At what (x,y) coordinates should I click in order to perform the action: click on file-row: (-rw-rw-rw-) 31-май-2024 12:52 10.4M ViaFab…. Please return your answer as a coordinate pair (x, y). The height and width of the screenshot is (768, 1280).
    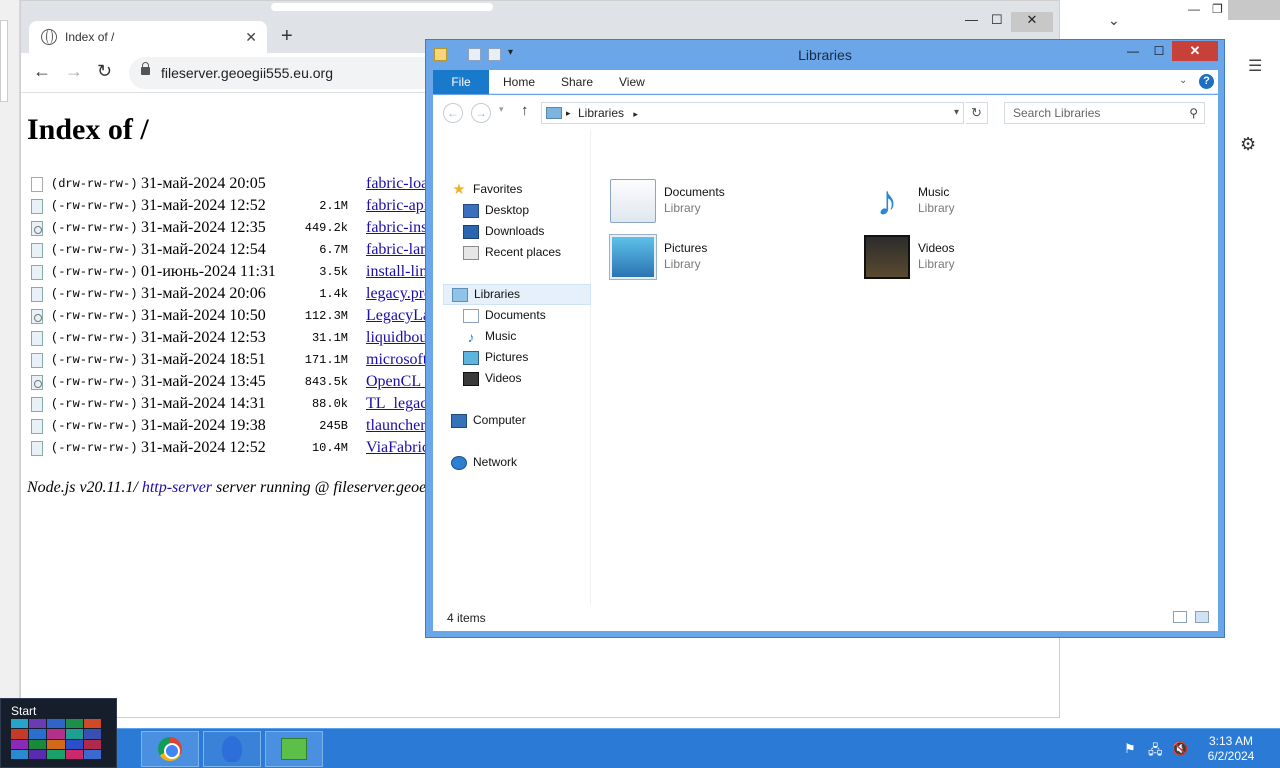
    Looking at the image, I should click on (240, 448).